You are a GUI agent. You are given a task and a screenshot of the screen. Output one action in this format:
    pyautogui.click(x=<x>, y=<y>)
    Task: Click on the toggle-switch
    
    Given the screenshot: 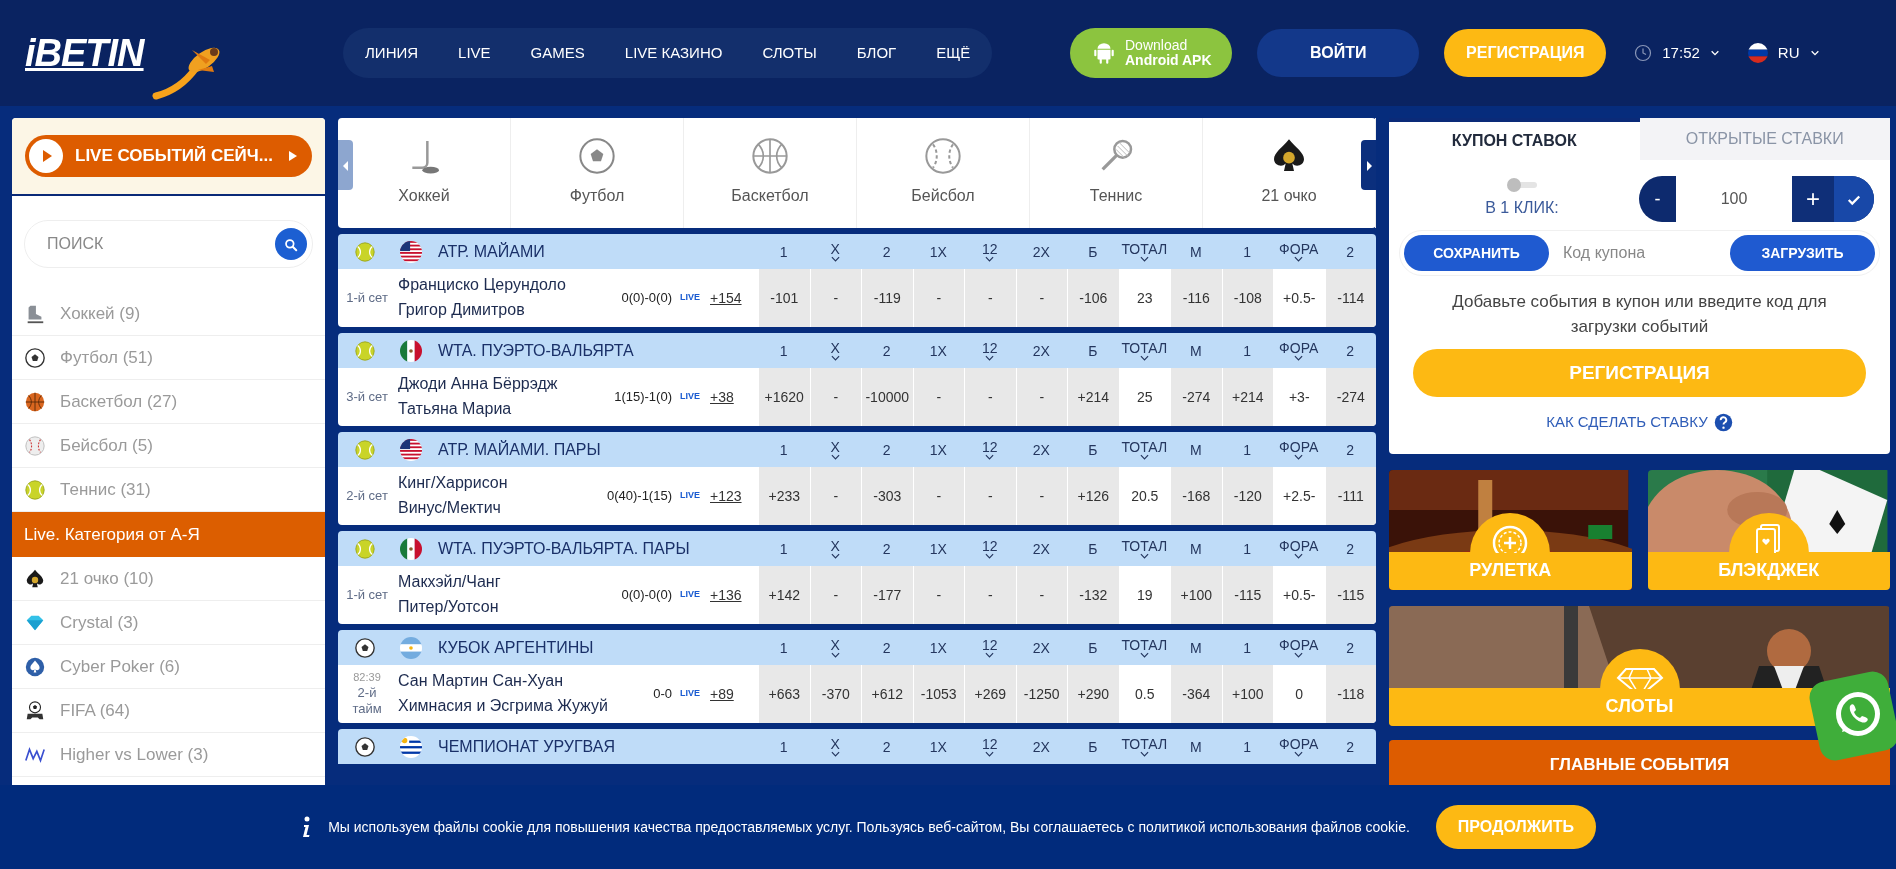 What is the action you would take?
    pyautogui.click(x=1522, y=185)
    